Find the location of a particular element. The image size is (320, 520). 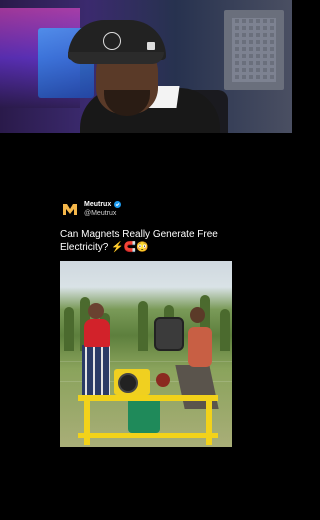

author-name-row: Meutrux is located at coordinates (103, 204).